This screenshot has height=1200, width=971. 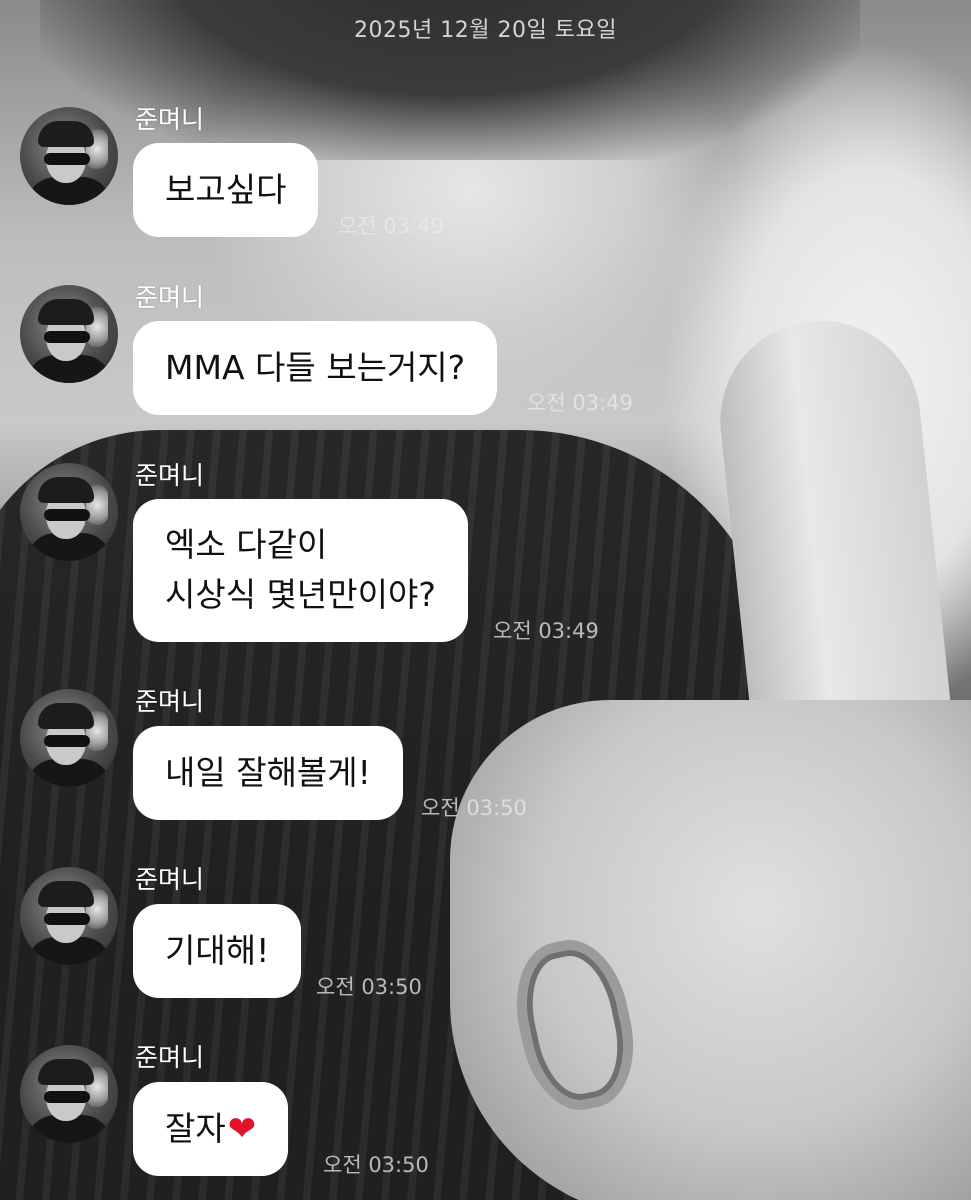 What do you see at coordinates (242, 1129) in the screenshot?
I see `heart-emoji: ❤` at bounding box center [242, 1129].